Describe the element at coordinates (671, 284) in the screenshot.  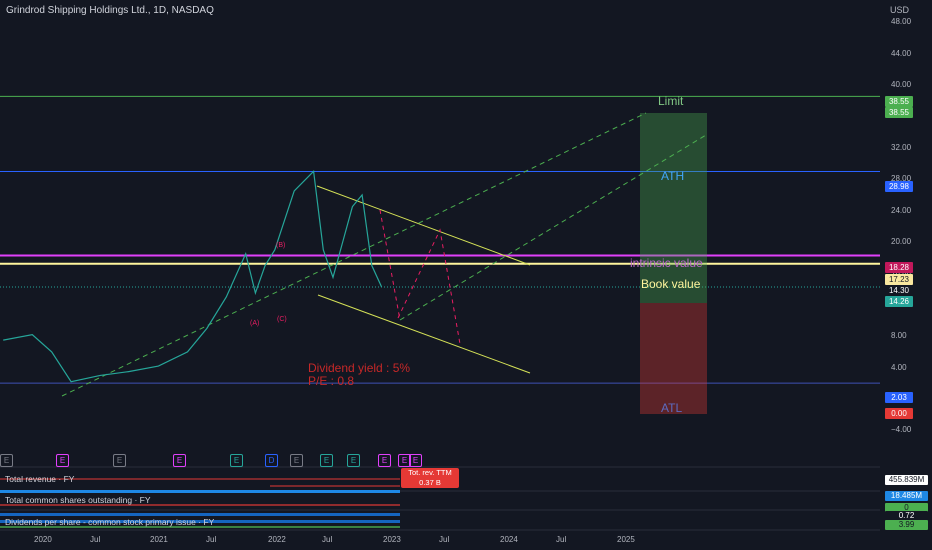
I see `book-label: Book value` at that location.